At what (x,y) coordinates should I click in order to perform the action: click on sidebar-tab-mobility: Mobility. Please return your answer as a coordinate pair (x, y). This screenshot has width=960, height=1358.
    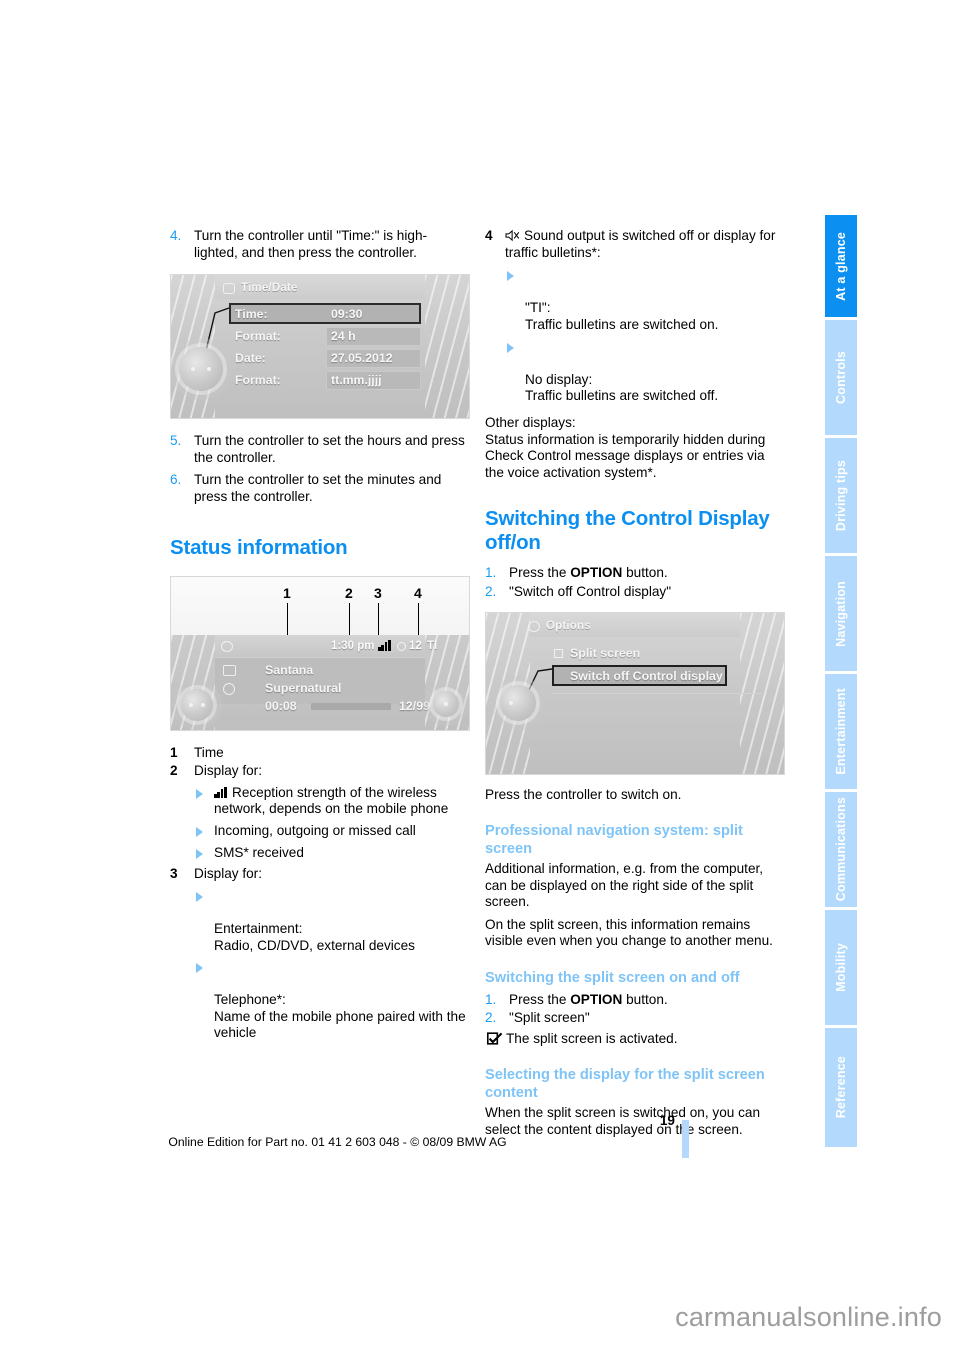
    Looking at the image, I should click on (841, 969).